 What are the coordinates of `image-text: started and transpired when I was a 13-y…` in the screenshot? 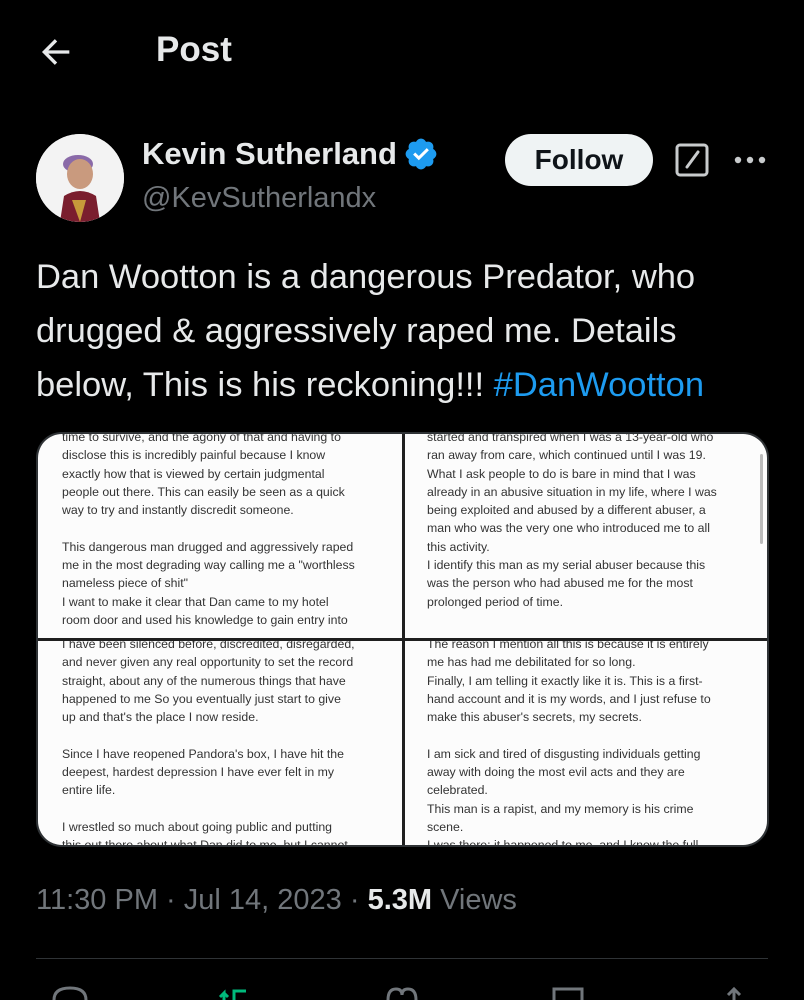 It's located at (572, 521).